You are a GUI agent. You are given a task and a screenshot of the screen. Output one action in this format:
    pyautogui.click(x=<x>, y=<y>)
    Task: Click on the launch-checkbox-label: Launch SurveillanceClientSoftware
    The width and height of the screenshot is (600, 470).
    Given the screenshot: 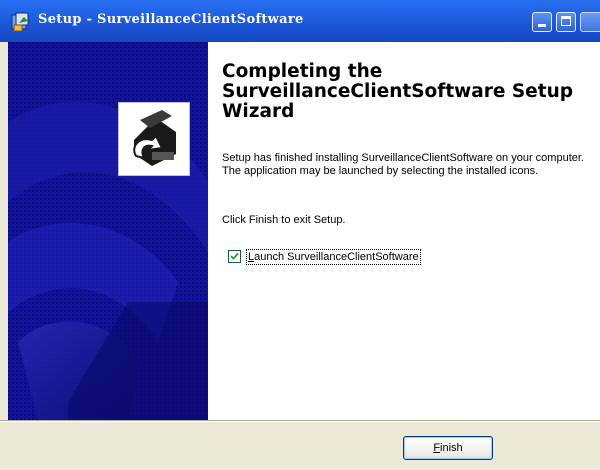 What is the action you would take?
    pyautogui.click(x=333, y=257)
    